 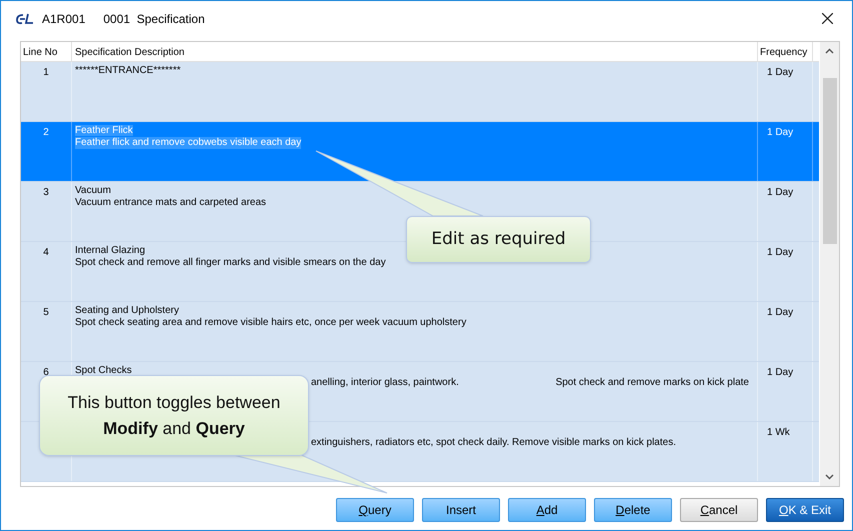 I want to click on table-cell: ******ENTRANCE*******, so click(x=128, y=70).